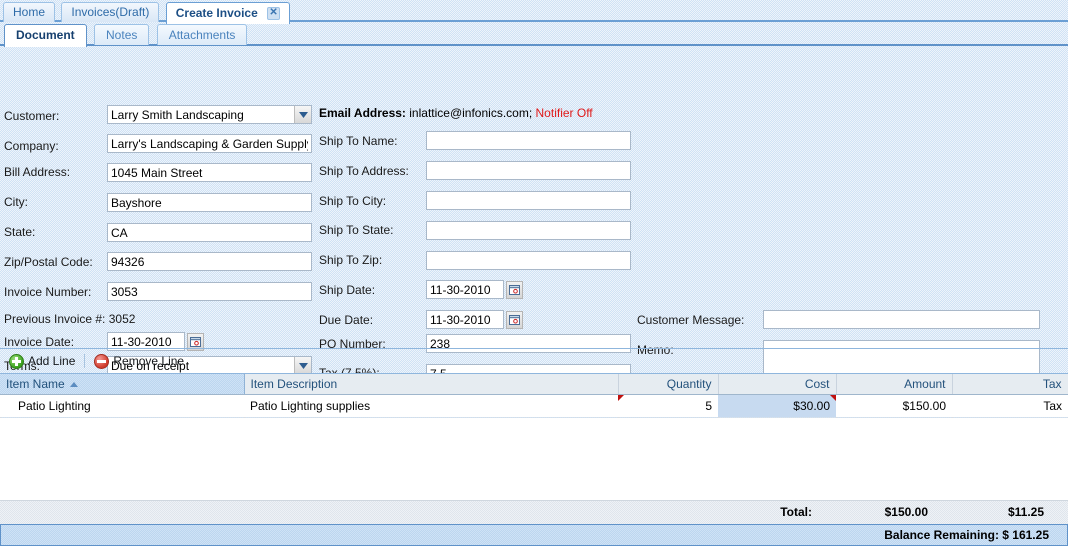 Image resolution: width=1068 pixels, height=546 pixels. I want to click on cell-item-description: Patio Lighting supplies, so click(431, 406).